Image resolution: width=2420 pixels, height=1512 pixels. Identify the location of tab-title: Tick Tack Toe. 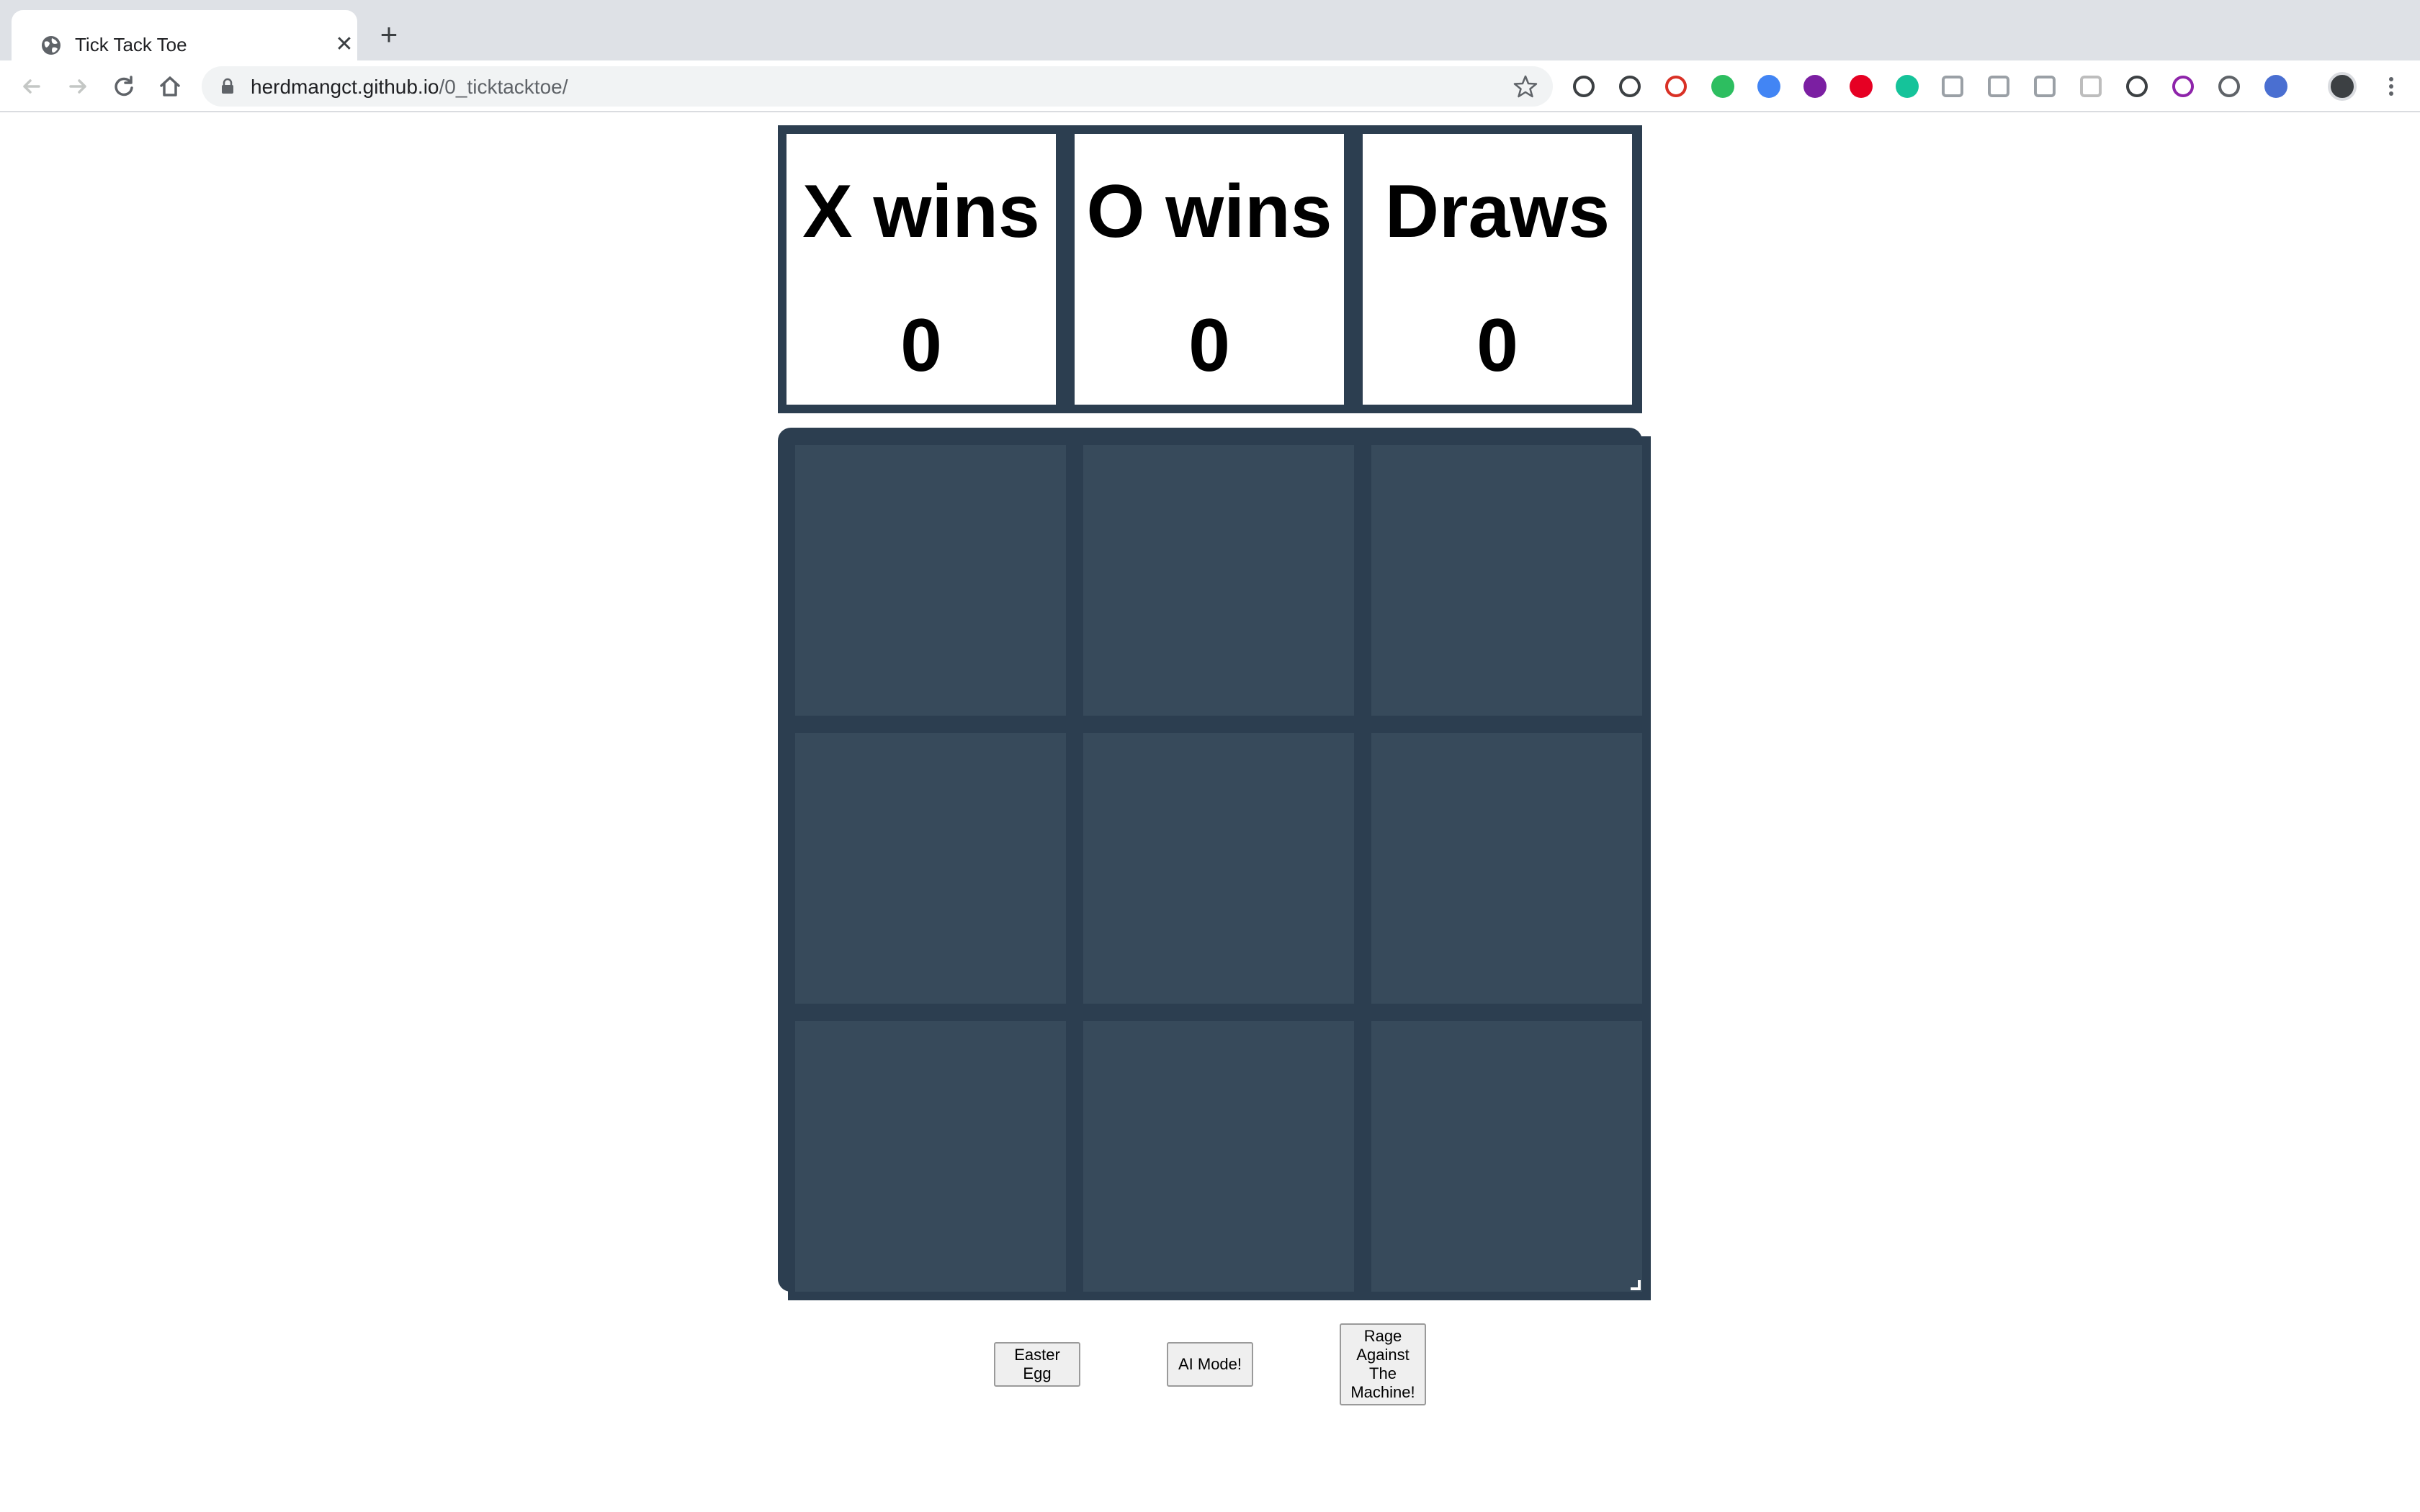
(131, 44).